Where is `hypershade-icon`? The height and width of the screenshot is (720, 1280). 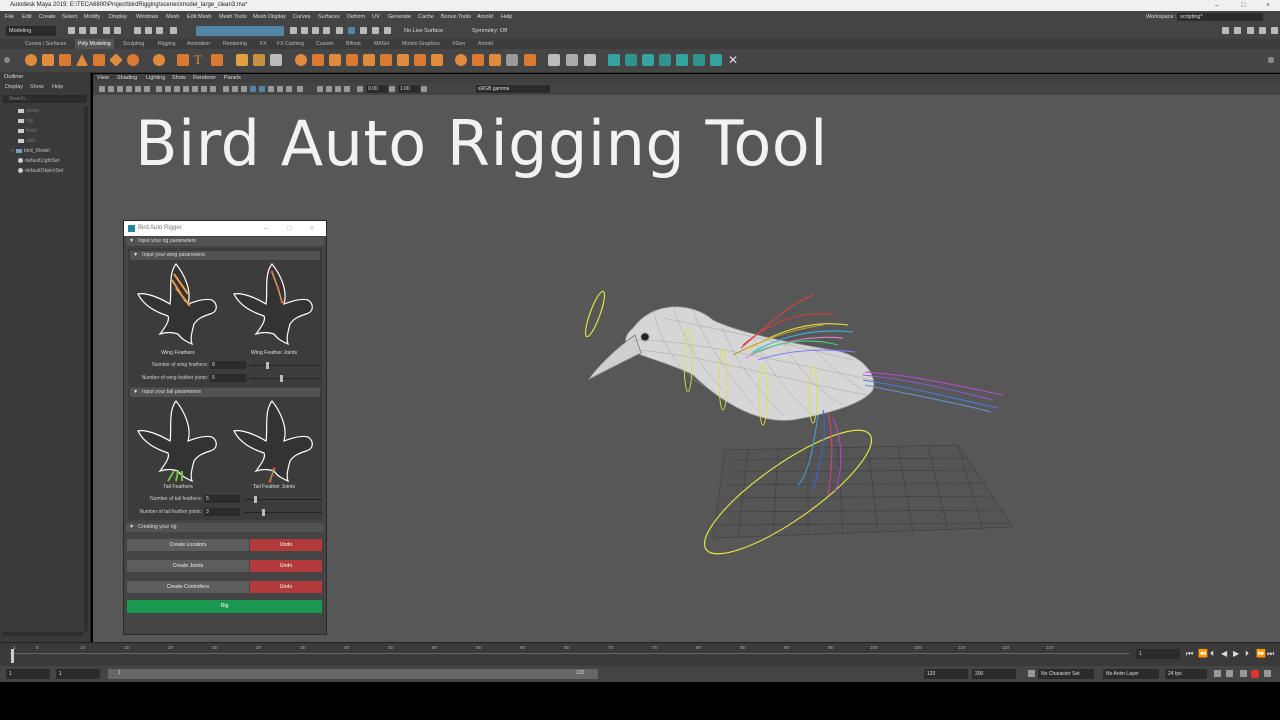
hypershade-icon is located at coordinates (1262, 30).